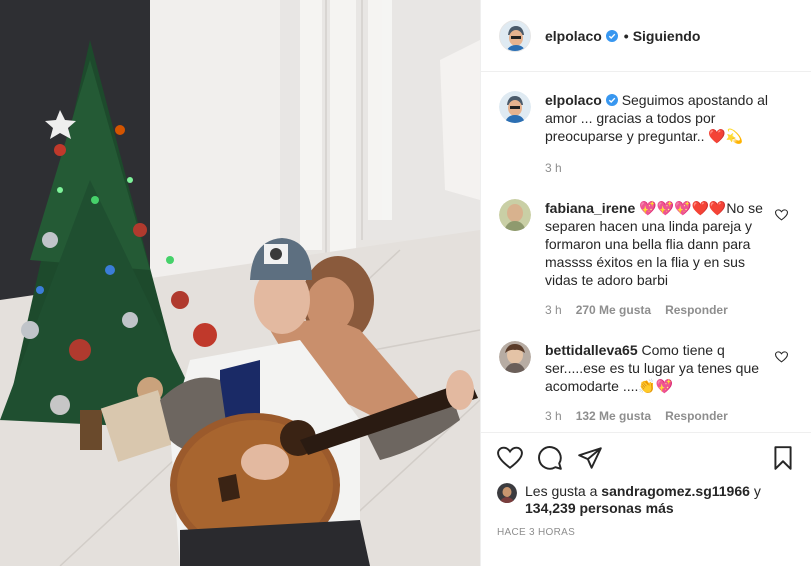 The image size is (811, 566). Describe the element at coordinates (561, 491) in the screenshot. I see `likes-prefix: Les gusta a` at that location.